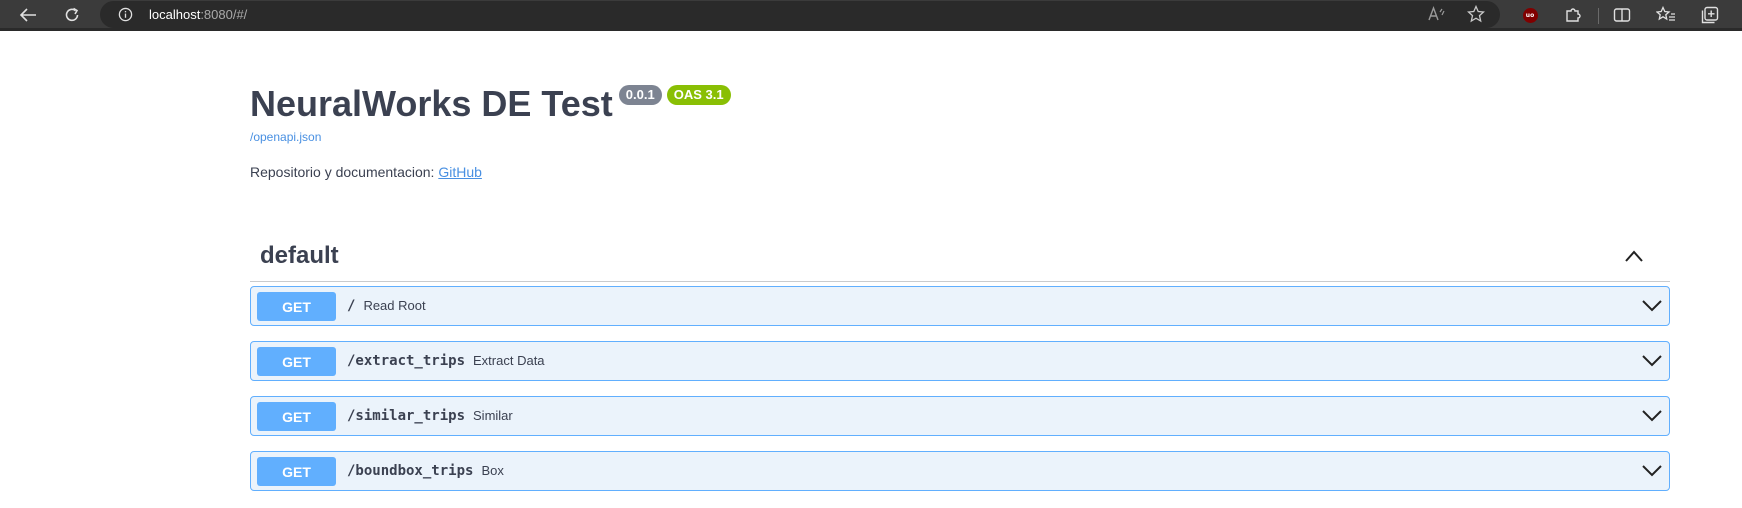 This screenshot has height=508, width=1742. I want to click on toolbar-divider, so click(1598, 16).